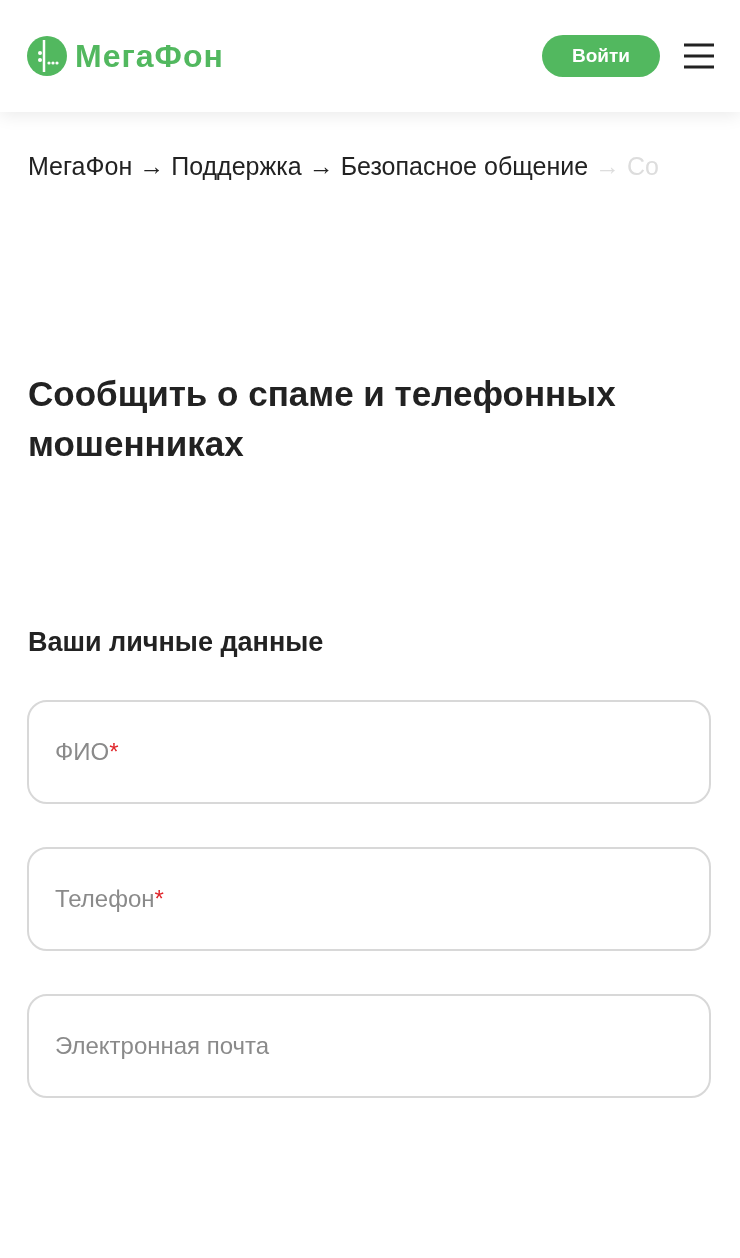  I want to click on logo-icon, so click(47, 56).